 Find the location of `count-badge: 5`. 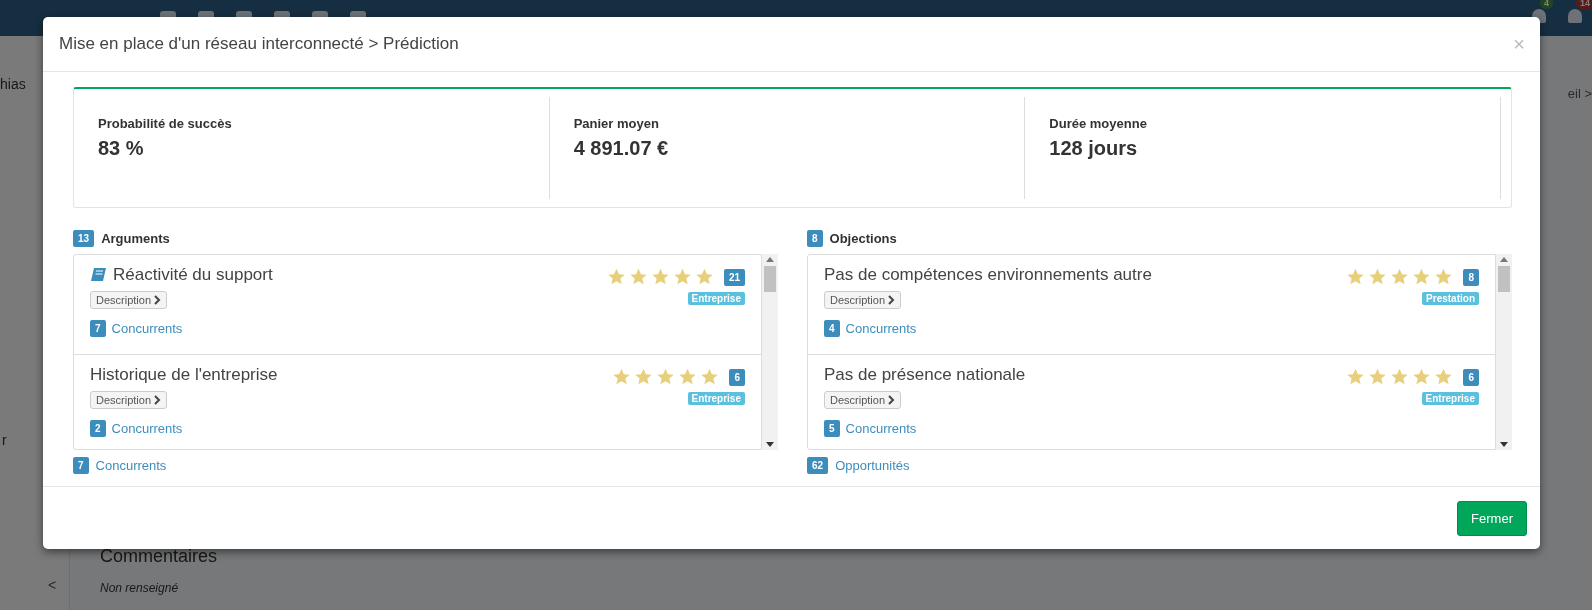

count-badge: 5 is located at coordinates (832, 428).